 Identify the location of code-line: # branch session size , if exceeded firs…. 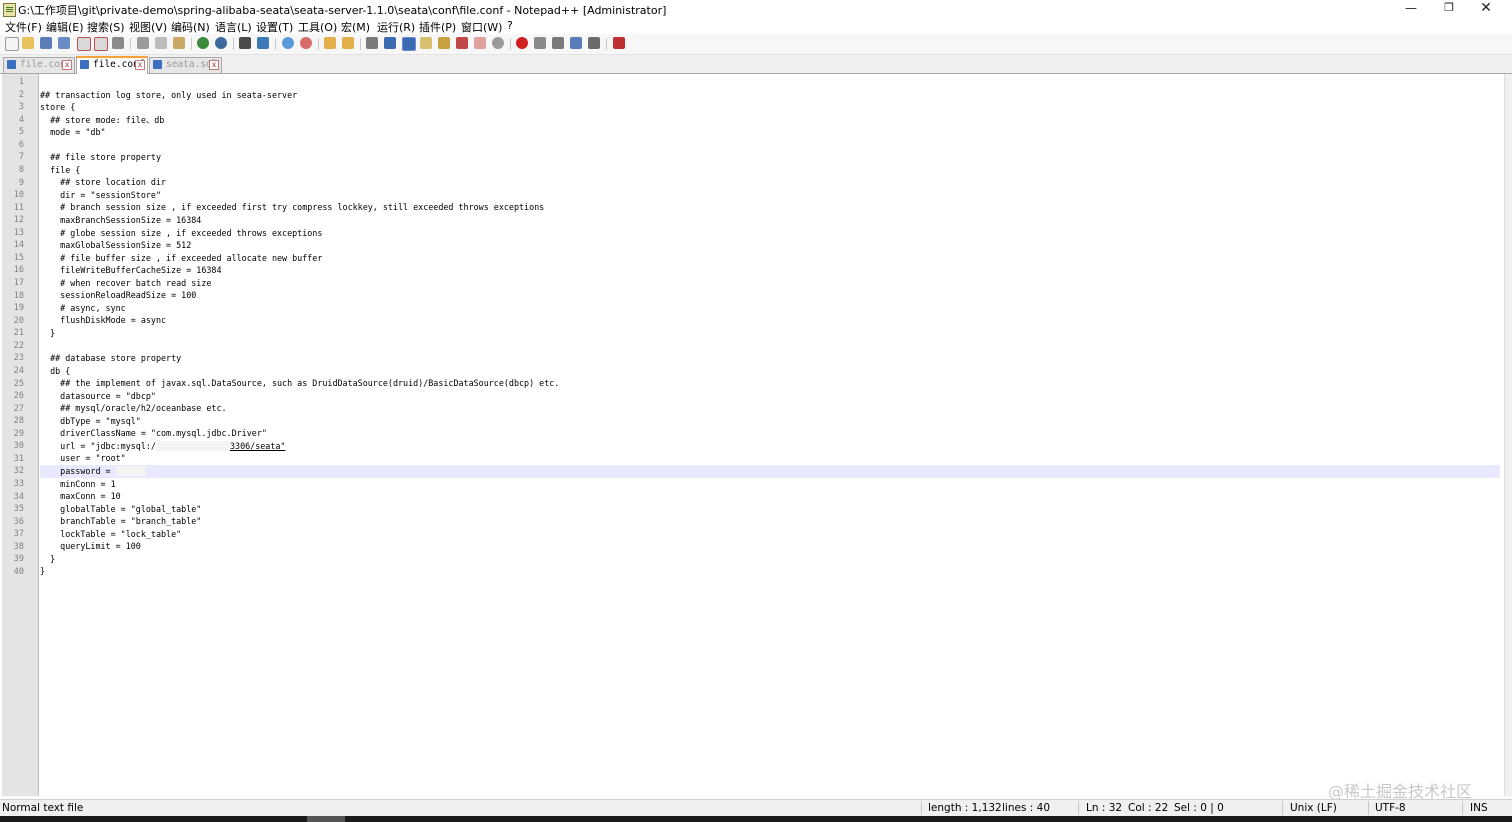
(770, 207).